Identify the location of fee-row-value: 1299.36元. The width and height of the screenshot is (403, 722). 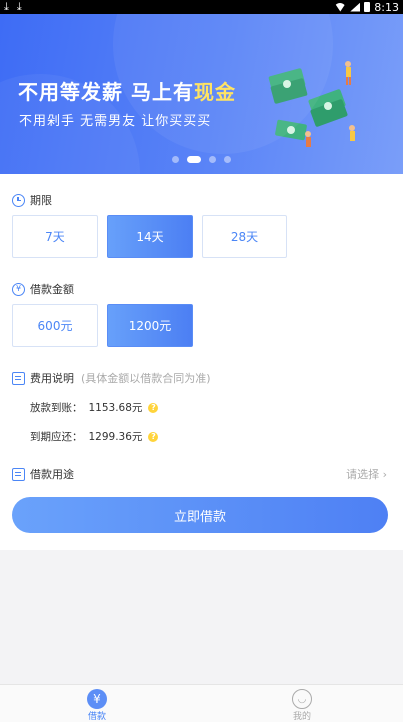
(115, 437).